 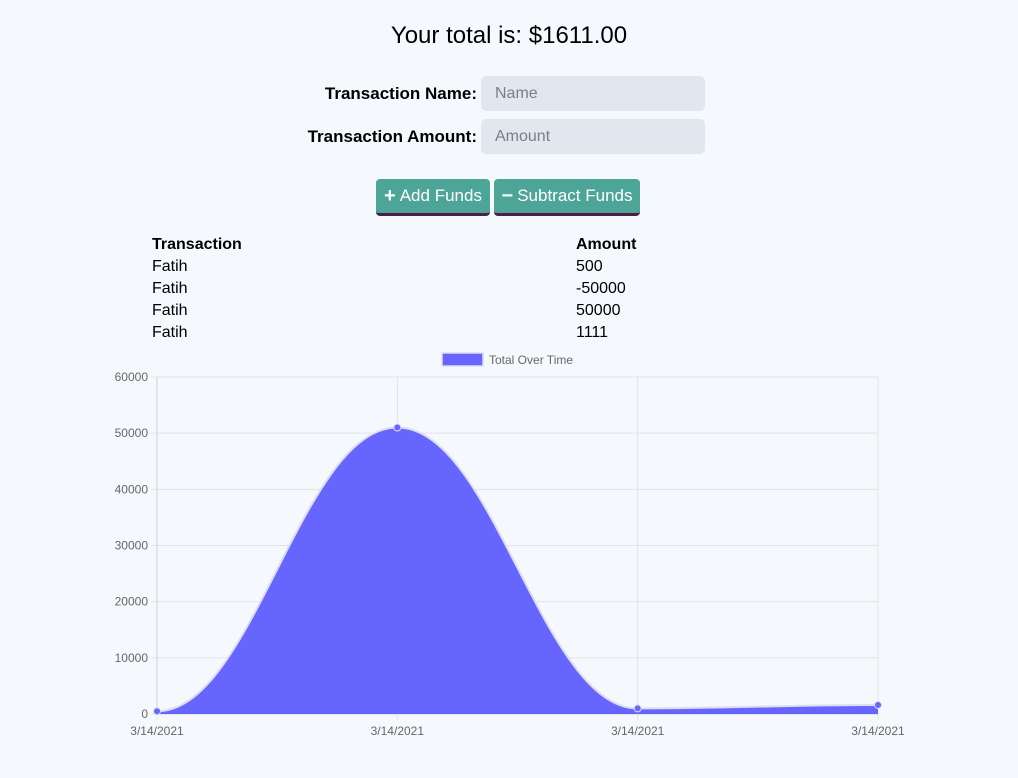 What do you see at coordinates (144, 714) in the screenshot?
I see `y-tick-label: 0` at bounding box center [144, 714].